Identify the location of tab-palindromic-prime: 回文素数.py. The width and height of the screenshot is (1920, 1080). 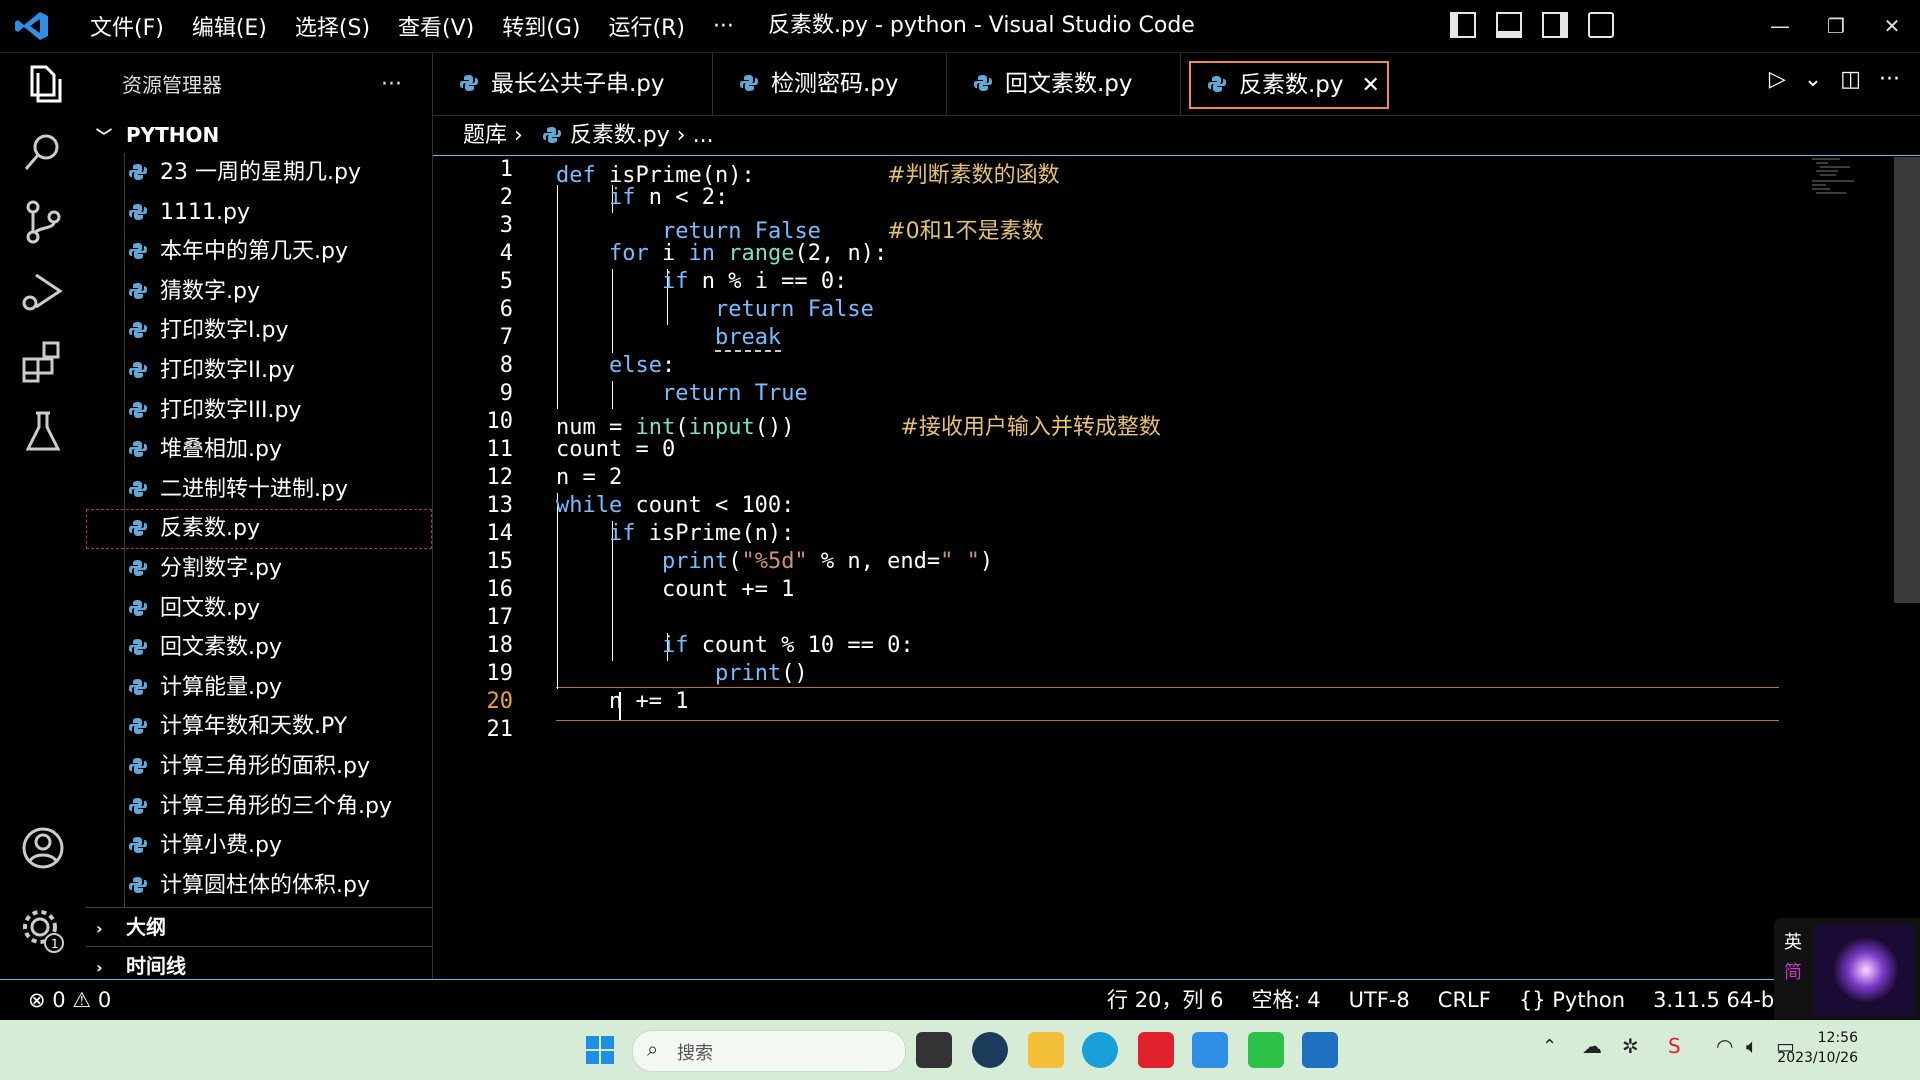
(1064, 84).